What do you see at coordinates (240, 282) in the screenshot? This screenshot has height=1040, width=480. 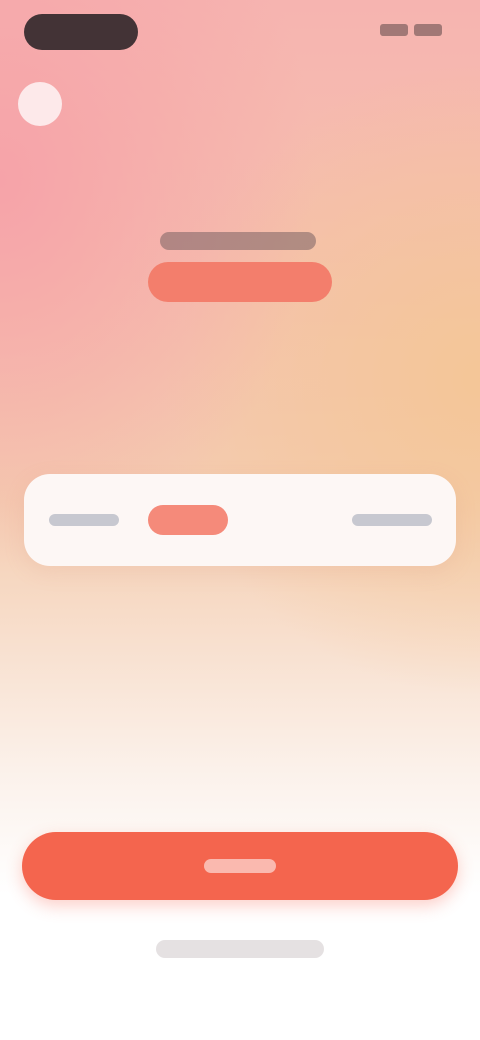 I see `title-highlight` at bounding box center [240, 282].